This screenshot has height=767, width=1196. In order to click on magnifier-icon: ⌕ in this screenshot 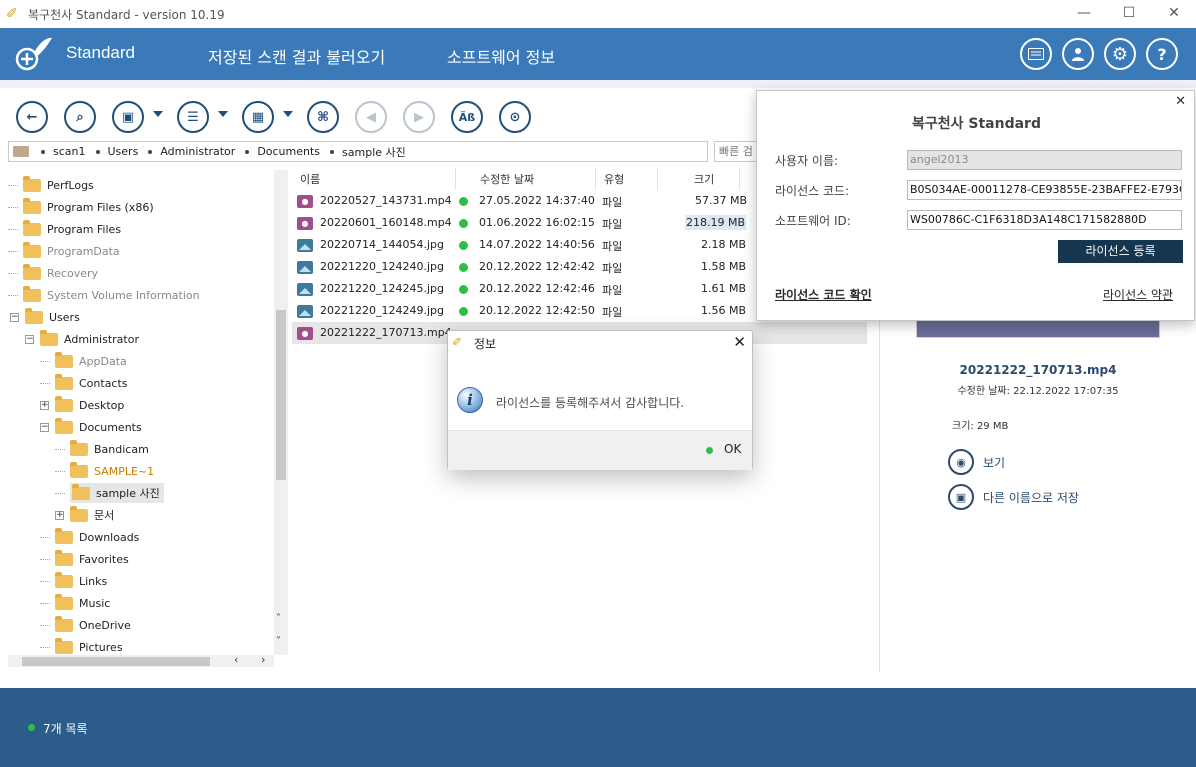, I will do `click(80, 117)`.